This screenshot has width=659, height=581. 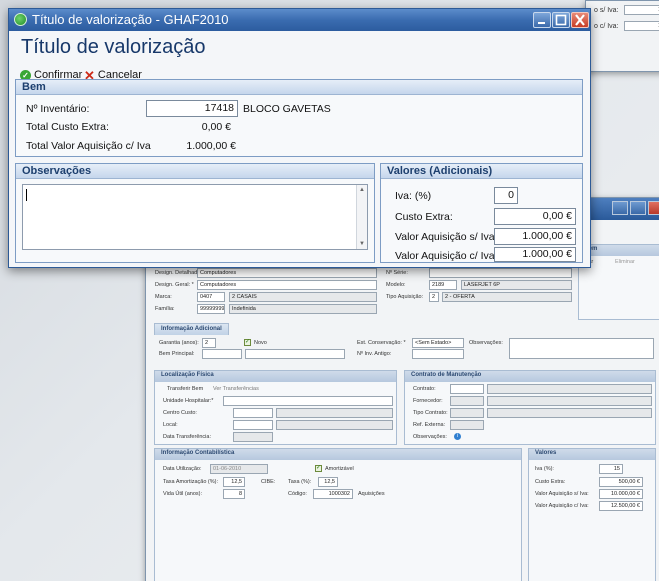 What do you see at coordinates (253, 425) in the screenshot?
I see `bg-local-field` at bounding box center [253, 425].